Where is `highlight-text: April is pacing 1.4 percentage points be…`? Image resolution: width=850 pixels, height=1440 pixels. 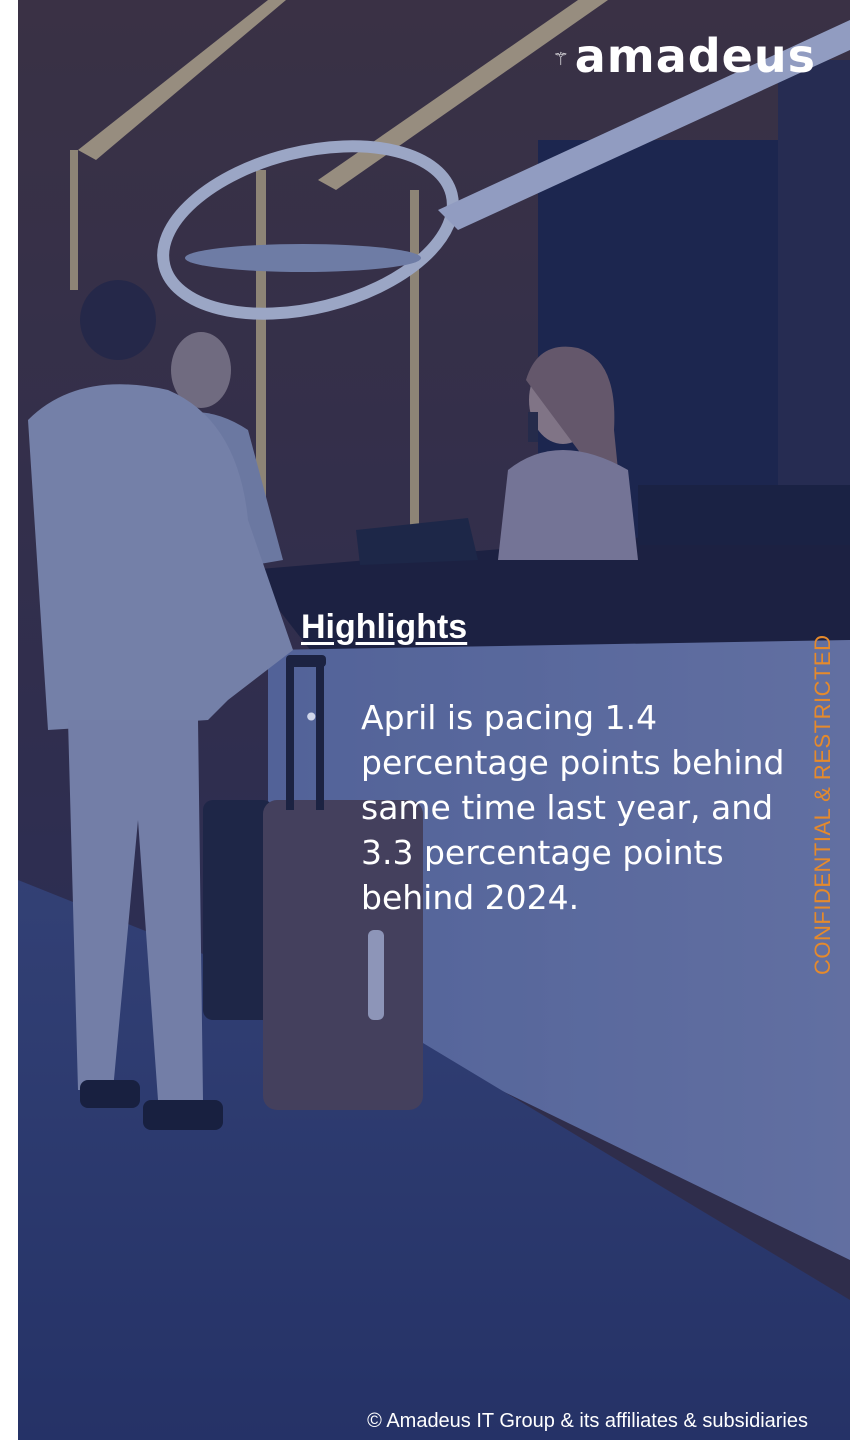
highlight-text: April is pacing 1.4 percentage points be… is located at coordinates (573, 807).